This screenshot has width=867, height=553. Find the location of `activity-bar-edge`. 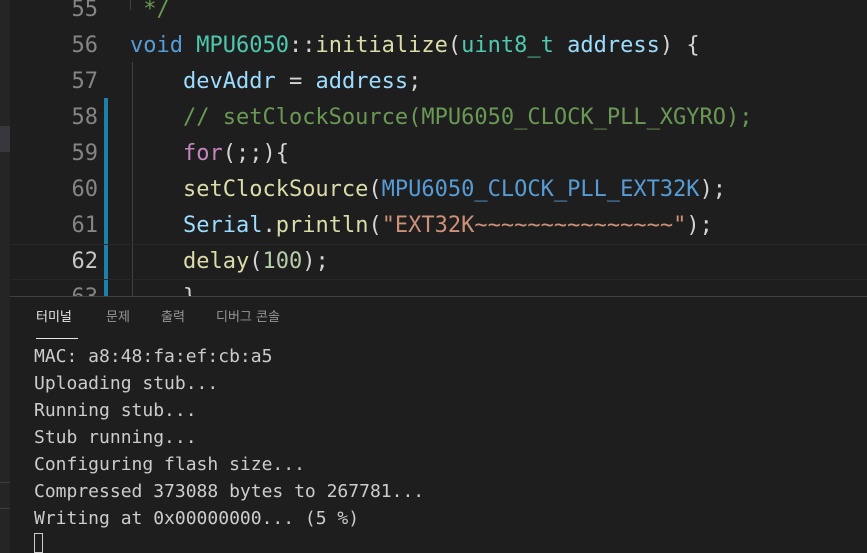

activity-bar-edge is located at coordinates (5, 276).